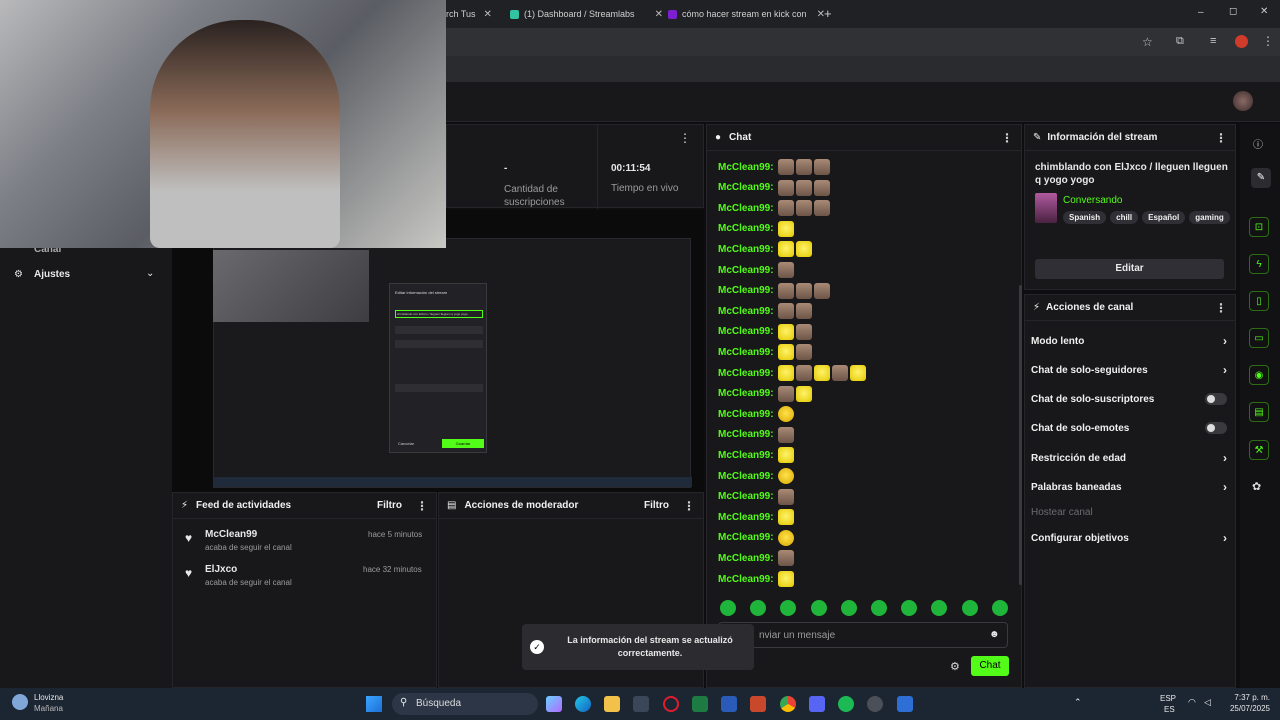 The width and height of the screenshot is (1280, 720). I want to click on chevron-down-icon: ⌄, so click(150, 273).